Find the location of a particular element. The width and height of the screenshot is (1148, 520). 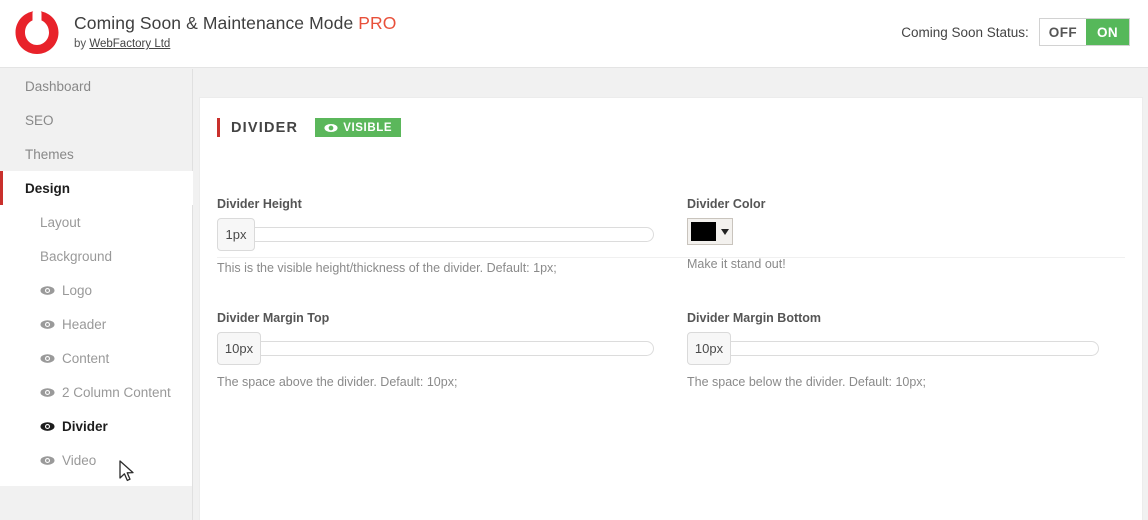

field-label: Divider Margin Bottom is located at coordinates (754, 318).